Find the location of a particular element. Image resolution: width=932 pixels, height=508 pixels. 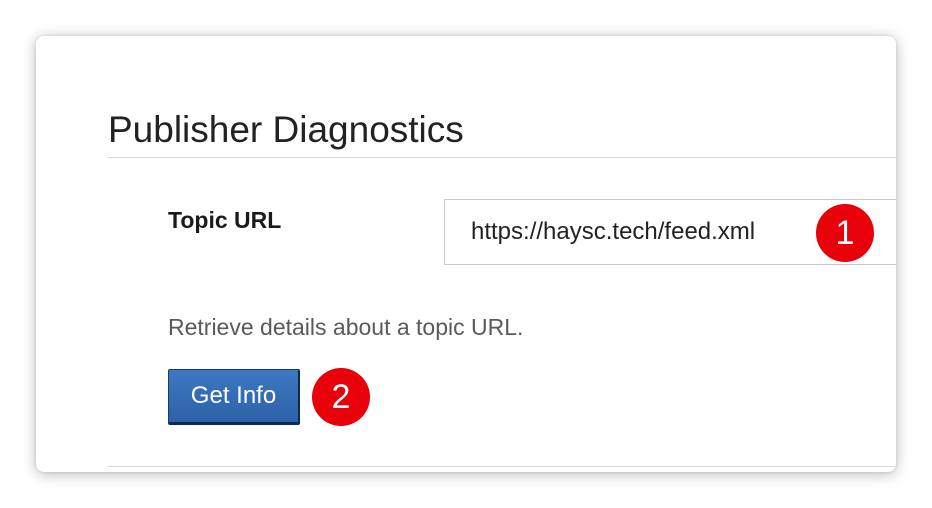

section-title: Publisher Diagnostics is located at coordinates (286, 129).